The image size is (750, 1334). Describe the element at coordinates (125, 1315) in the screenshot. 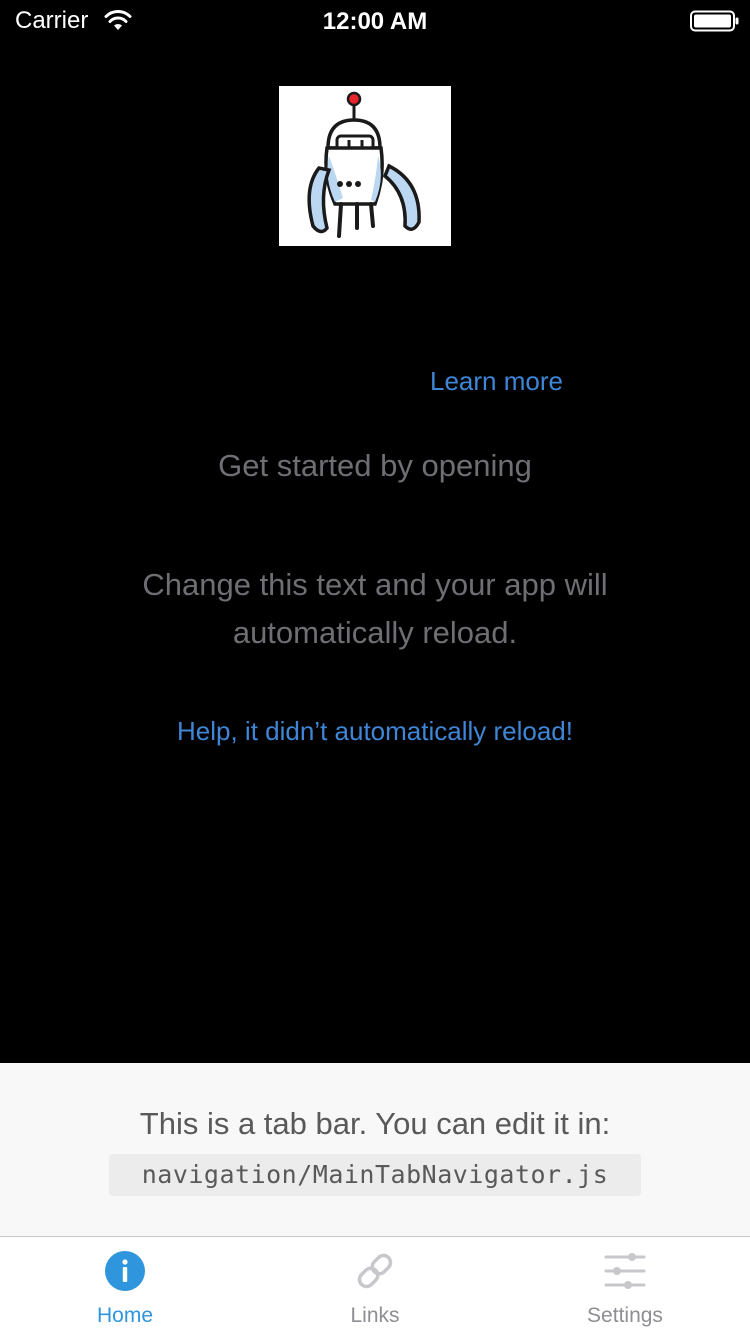

I see `tab-home-label: Home` at that location.